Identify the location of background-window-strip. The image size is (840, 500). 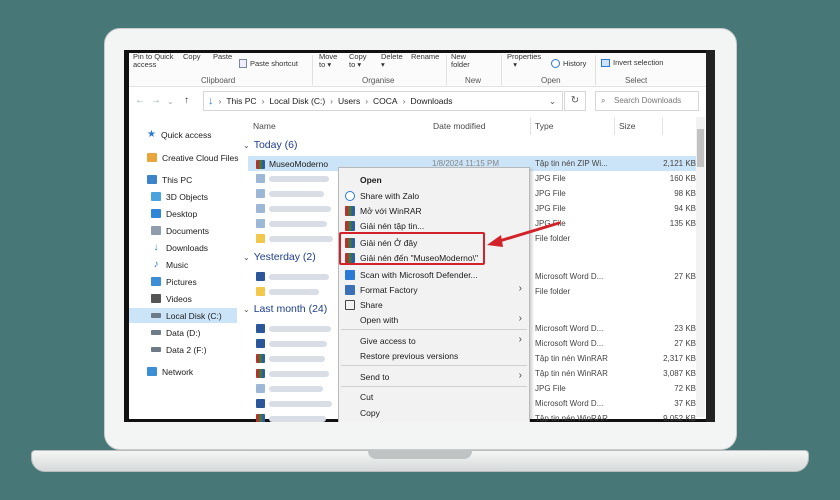
(710, 236).